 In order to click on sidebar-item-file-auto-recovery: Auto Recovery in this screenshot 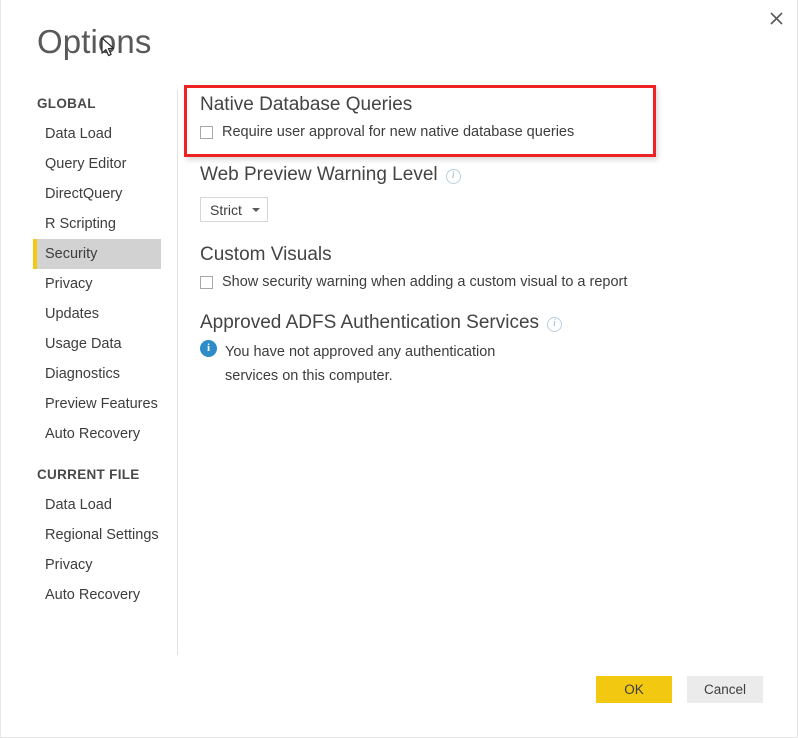, I will do `click(99, 595)`.